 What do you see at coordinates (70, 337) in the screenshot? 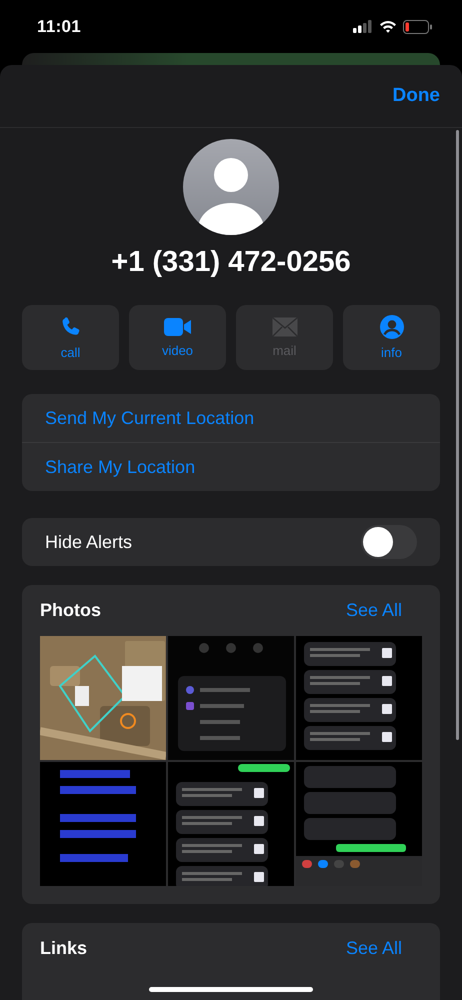
I see `call-button: call` at bounding box center [70, 337].